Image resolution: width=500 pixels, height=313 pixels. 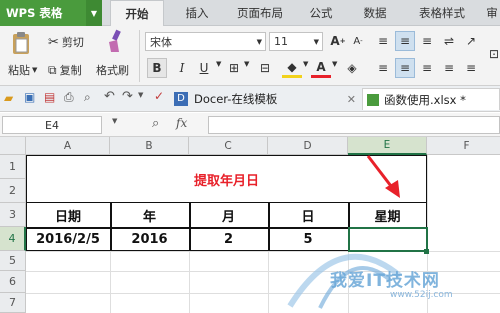 What do you see at coordinates (405, 41) in the screenshot?
I see `align-middle-icon: ≡` at bounding box center [405, 41].